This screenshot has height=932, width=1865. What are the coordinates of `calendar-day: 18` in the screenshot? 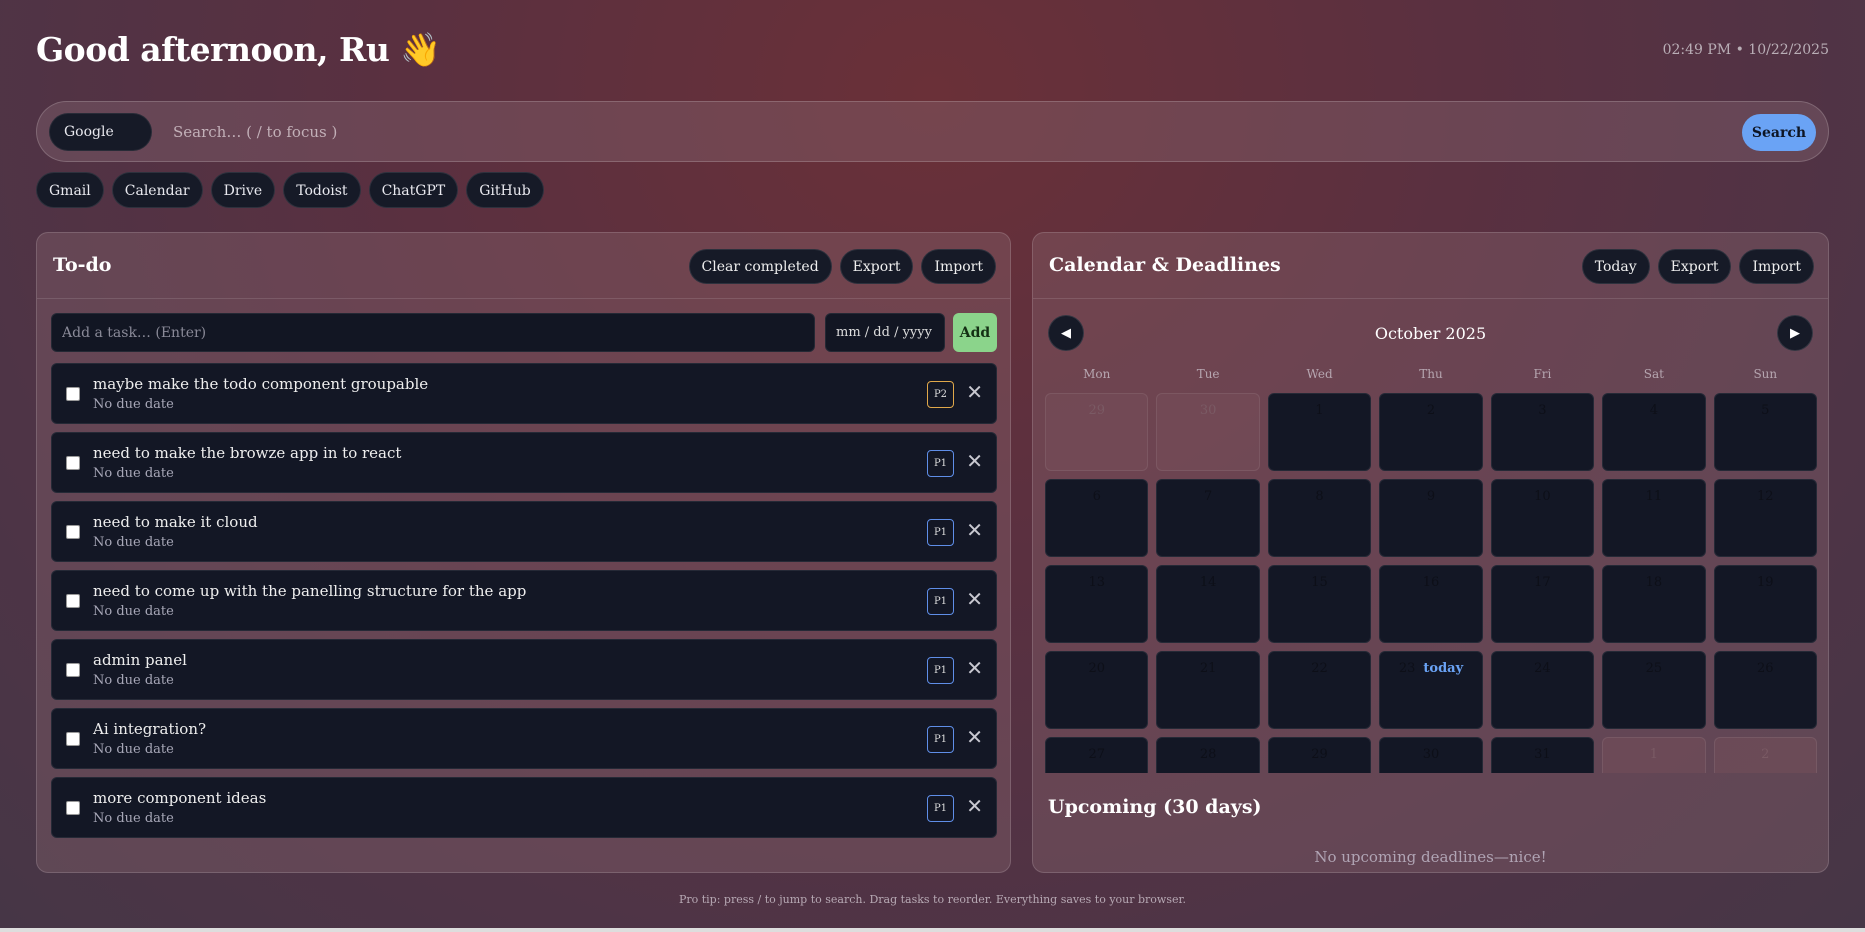 It's located at (1654, 604).